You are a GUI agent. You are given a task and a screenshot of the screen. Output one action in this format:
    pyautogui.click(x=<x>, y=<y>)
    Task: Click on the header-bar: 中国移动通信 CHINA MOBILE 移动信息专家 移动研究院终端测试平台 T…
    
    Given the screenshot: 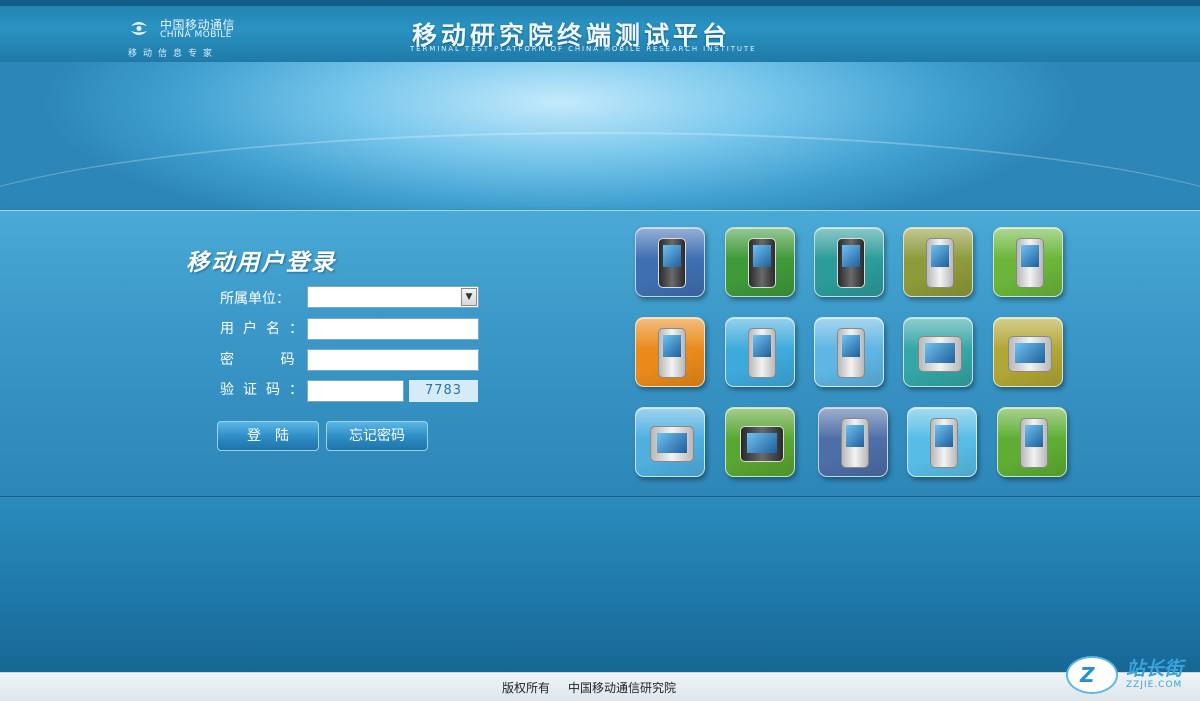 What is the action you would take?
    pyautogui.click(x=600, y=31)
    